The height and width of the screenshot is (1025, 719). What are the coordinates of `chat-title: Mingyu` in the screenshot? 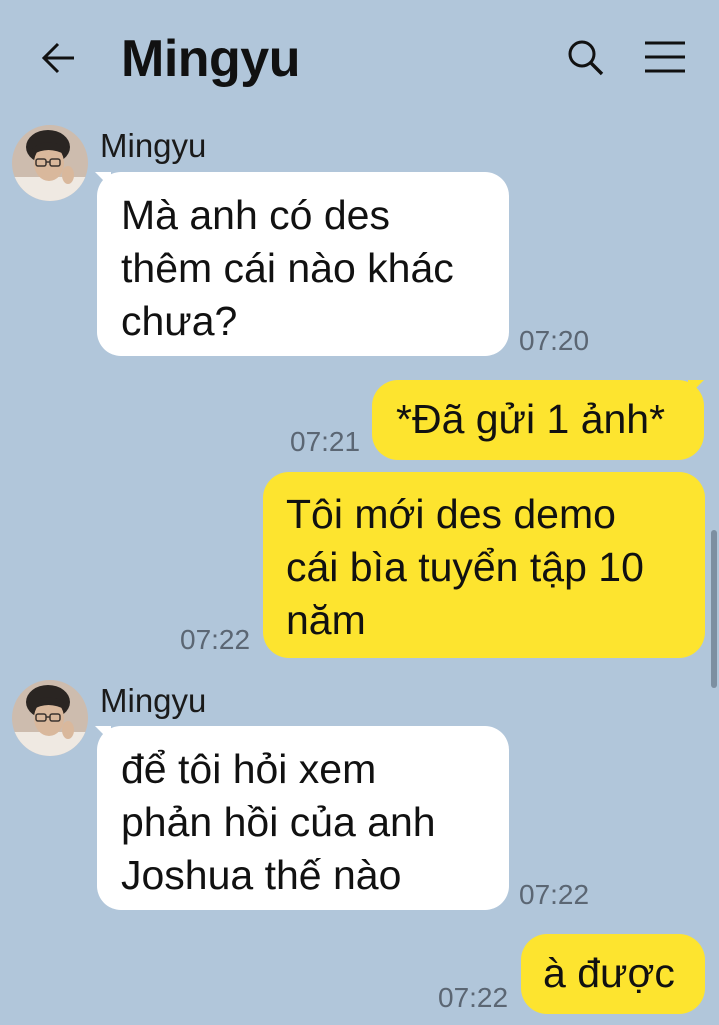 It's located at (210, 59).